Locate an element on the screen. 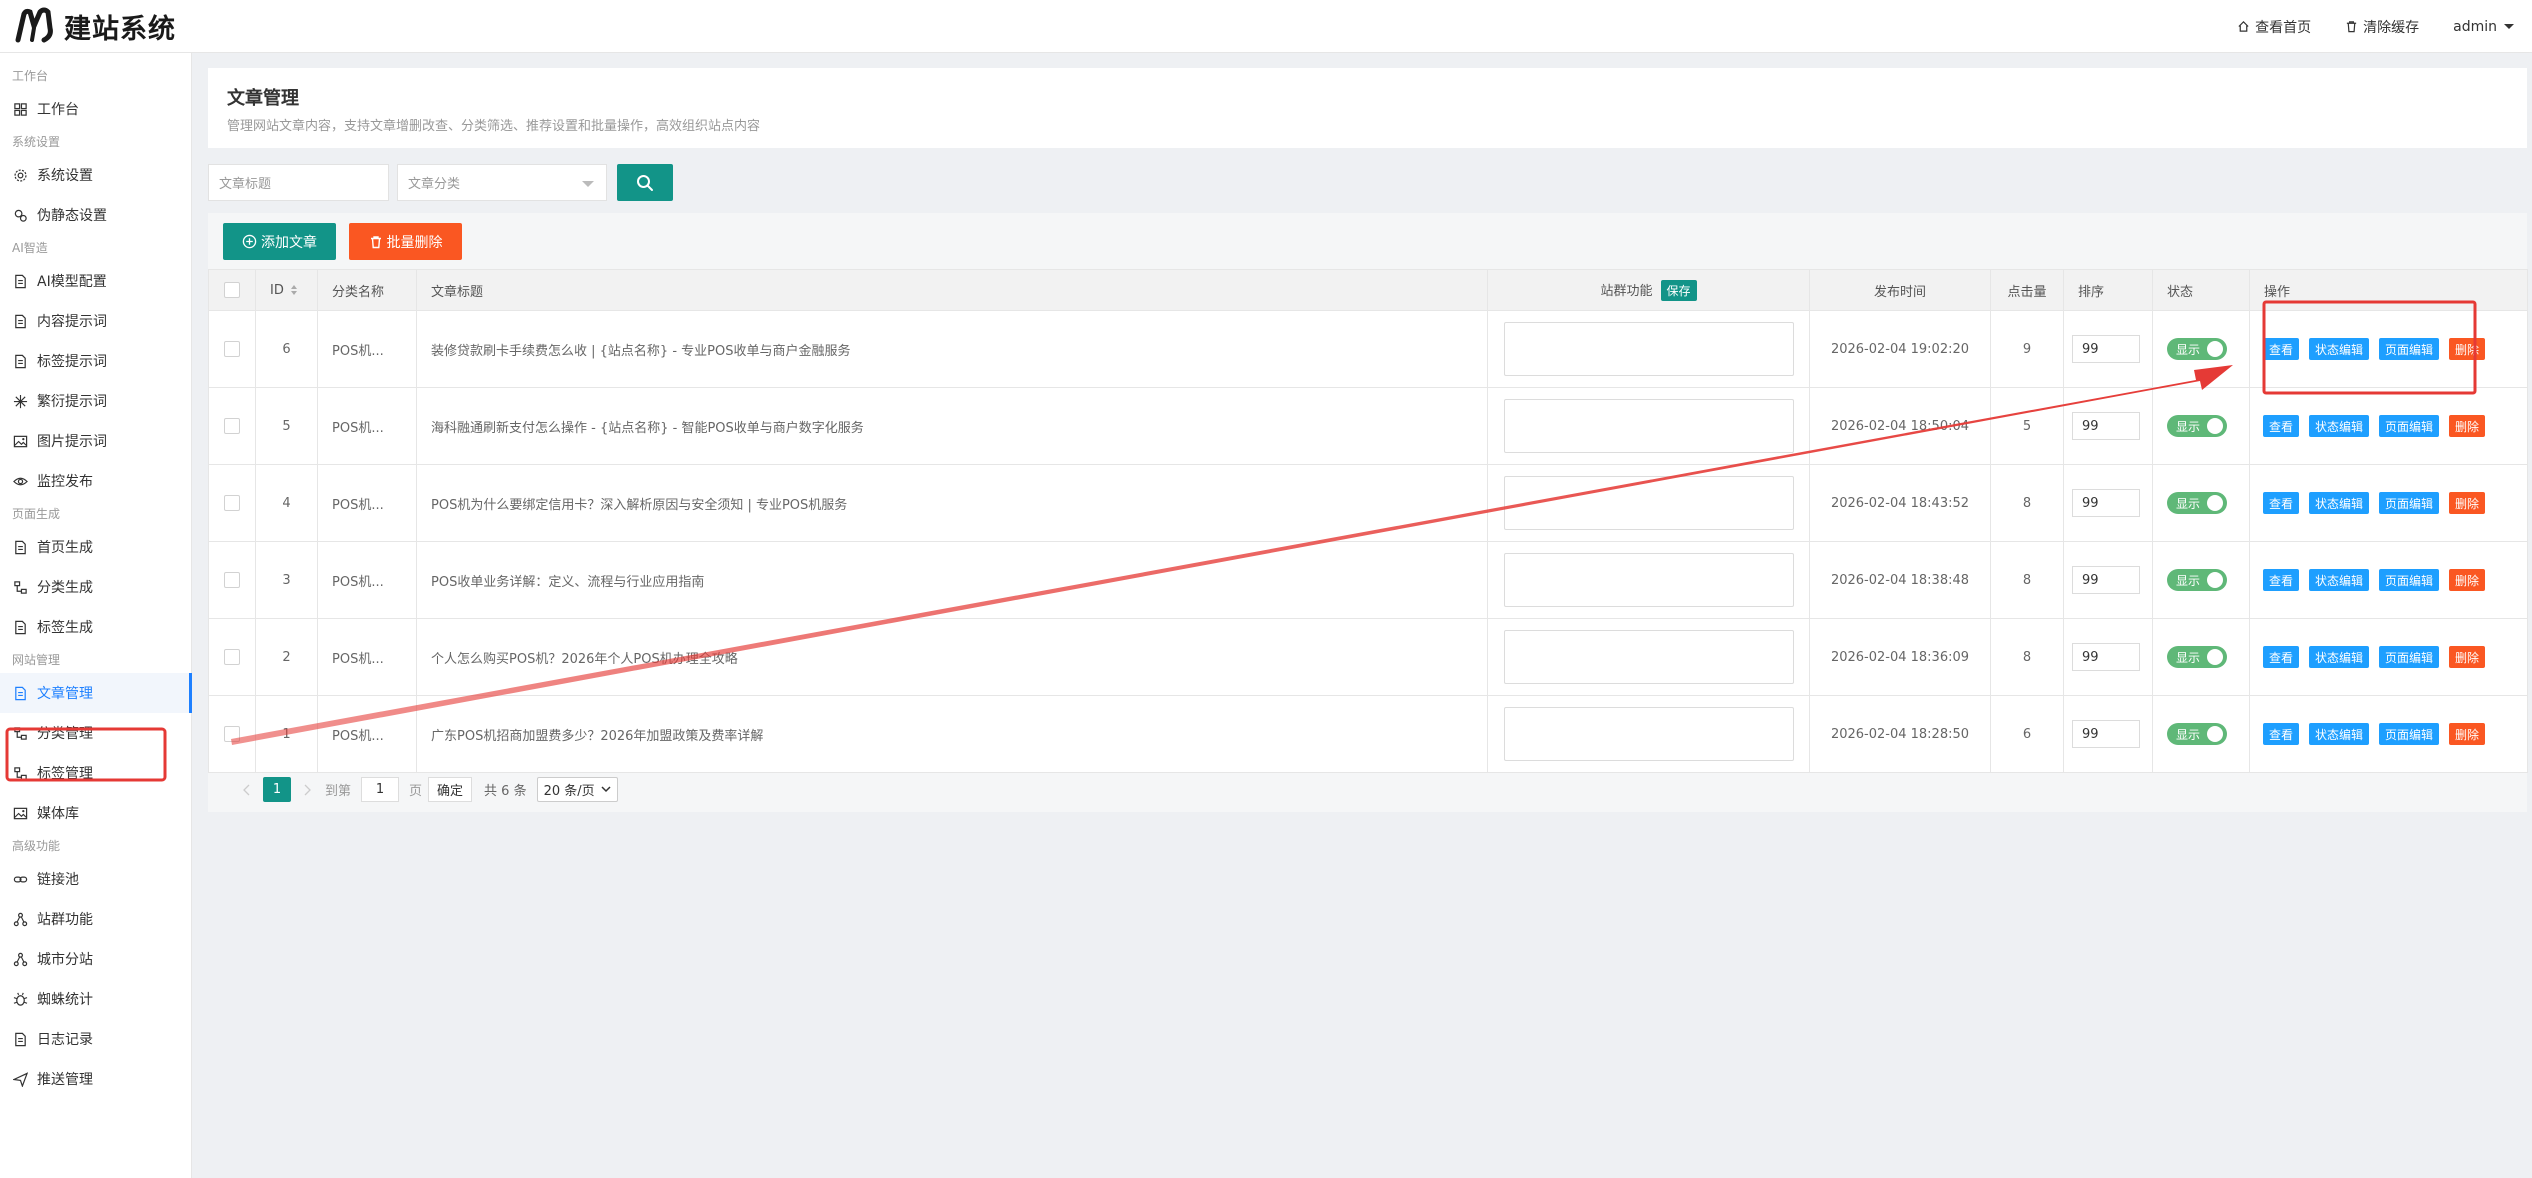 This screenshot has height=1178, width=2532. category-select: 文章分类 is located at coordinates (502, 182).